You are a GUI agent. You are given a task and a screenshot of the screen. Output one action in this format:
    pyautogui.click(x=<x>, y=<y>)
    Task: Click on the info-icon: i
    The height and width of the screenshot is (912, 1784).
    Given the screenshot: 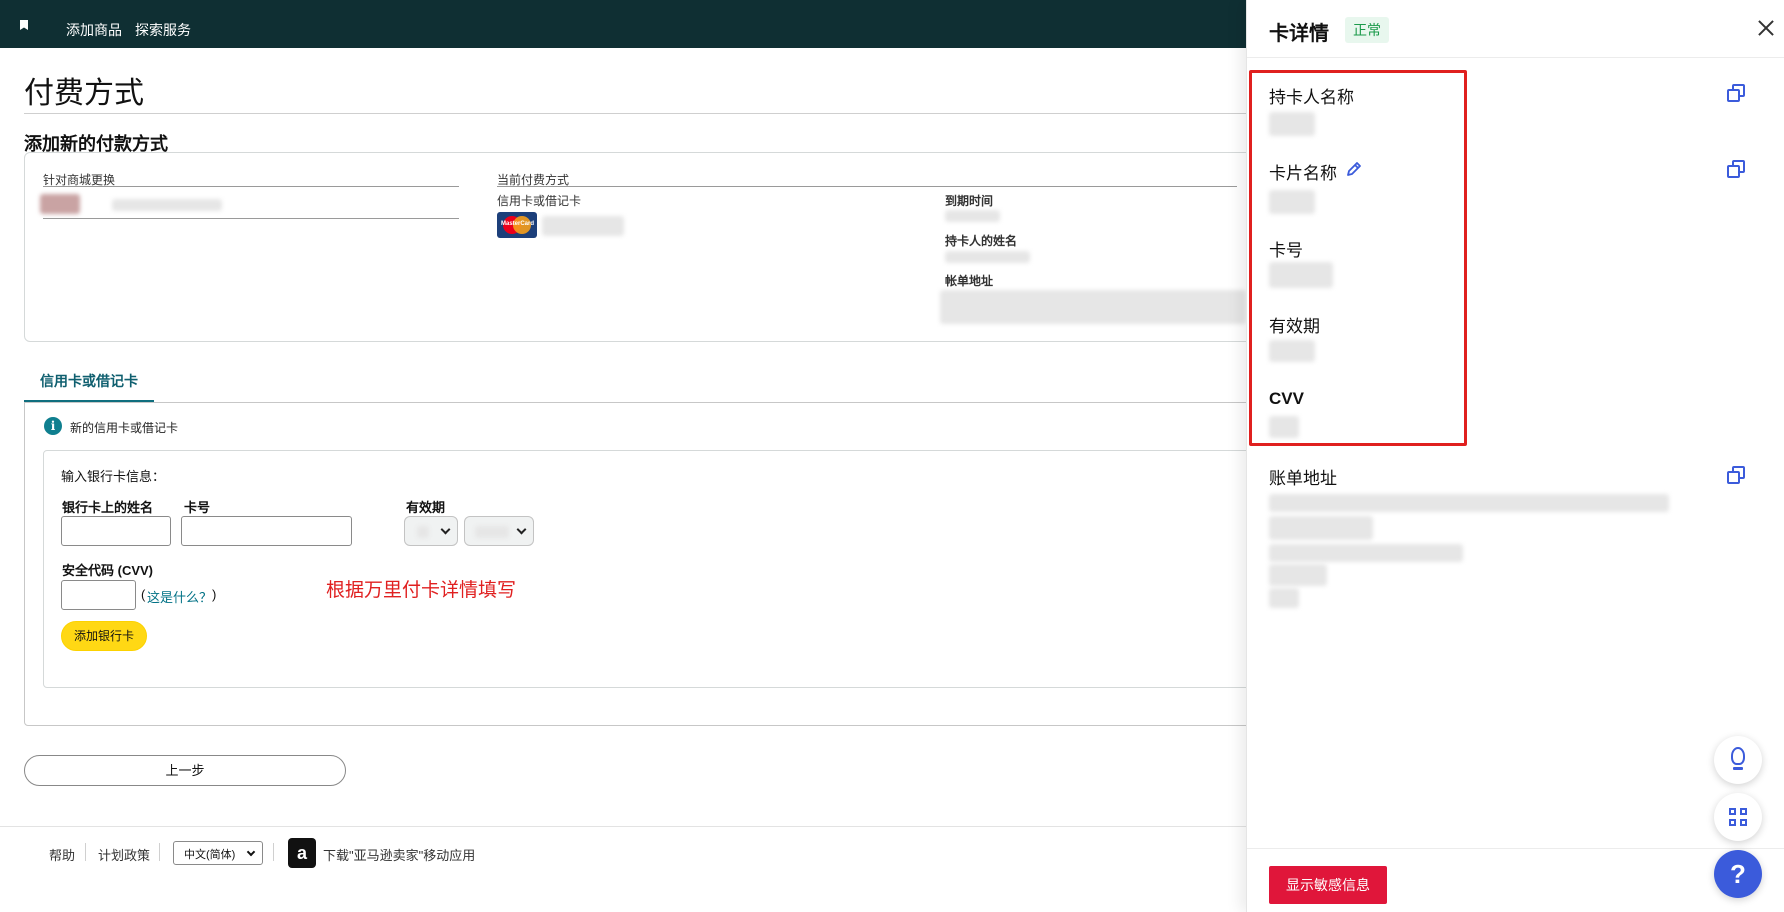 What is the action you would take?
    pyautogui.click(x=53, y=426)
    